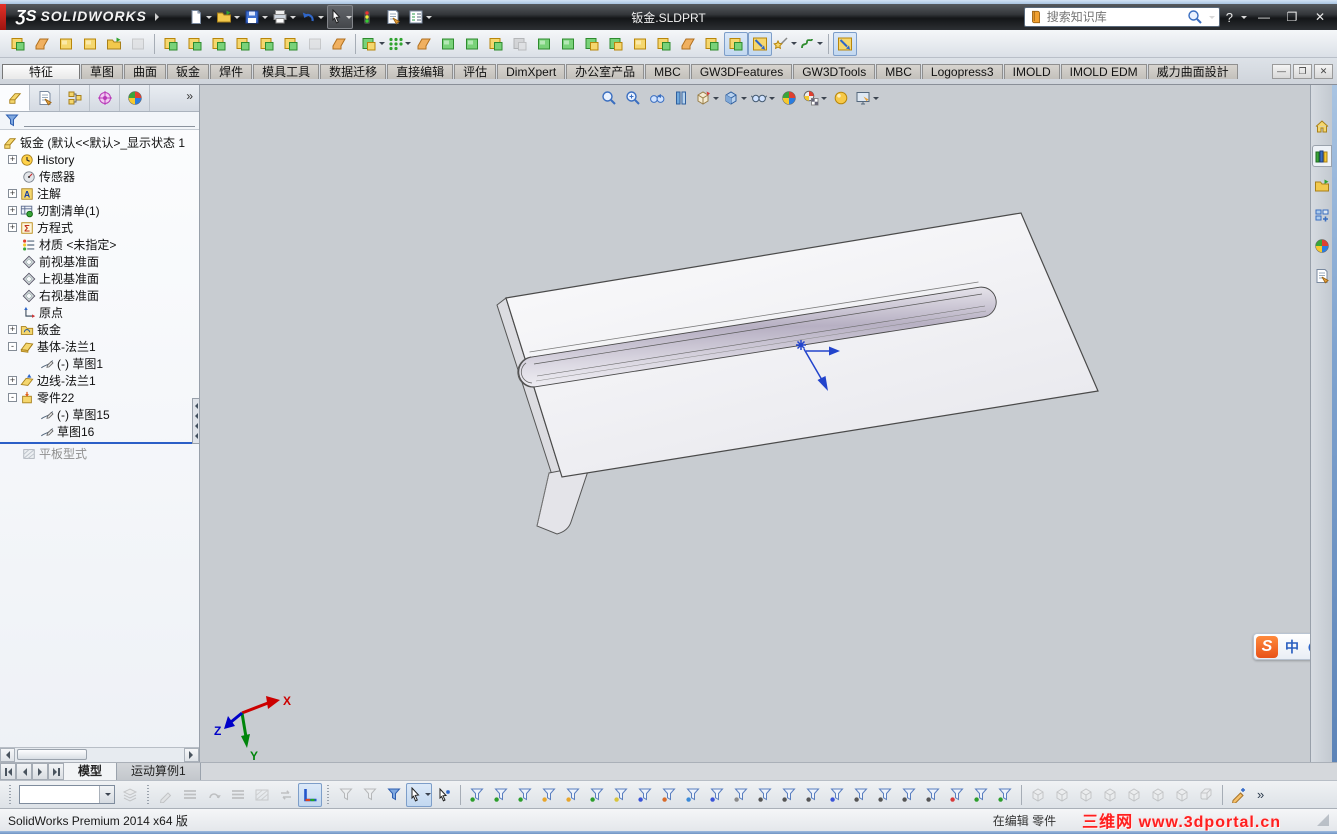  I want to click on view-isometric-button, so click(1182, 795).